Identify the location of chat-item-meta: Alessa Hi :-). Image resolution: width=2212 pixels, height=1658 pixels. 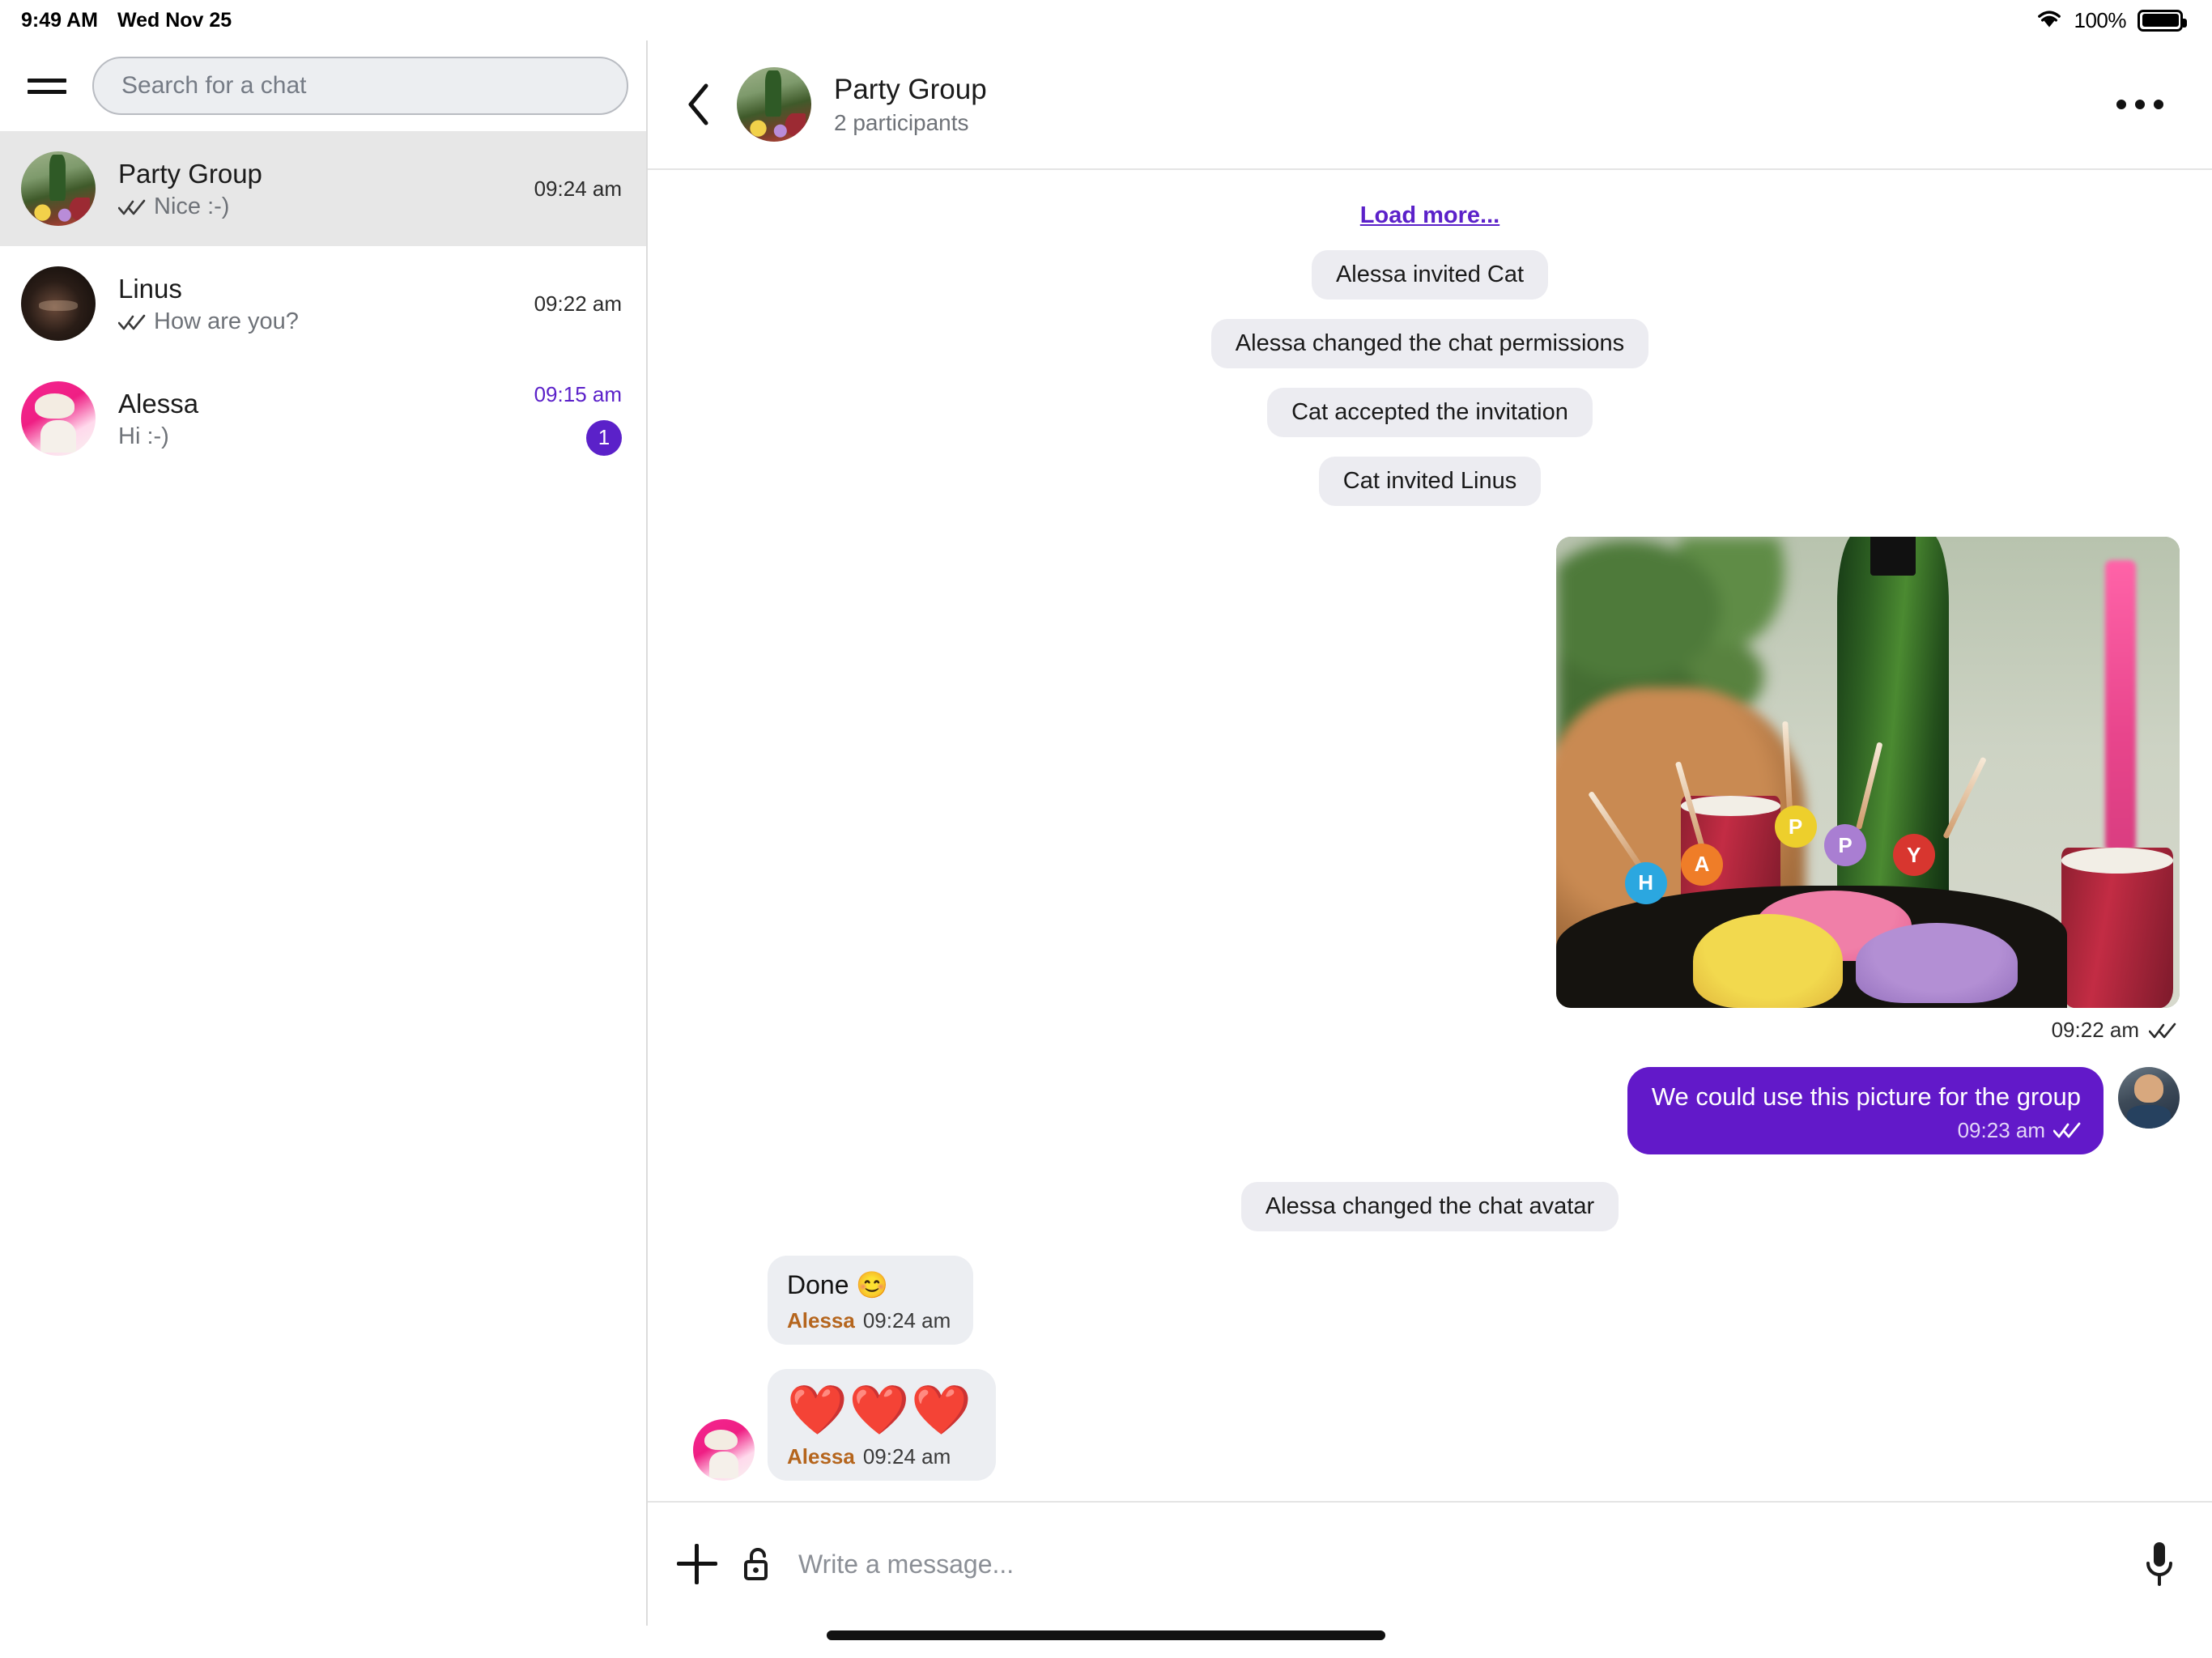
(326, 418).